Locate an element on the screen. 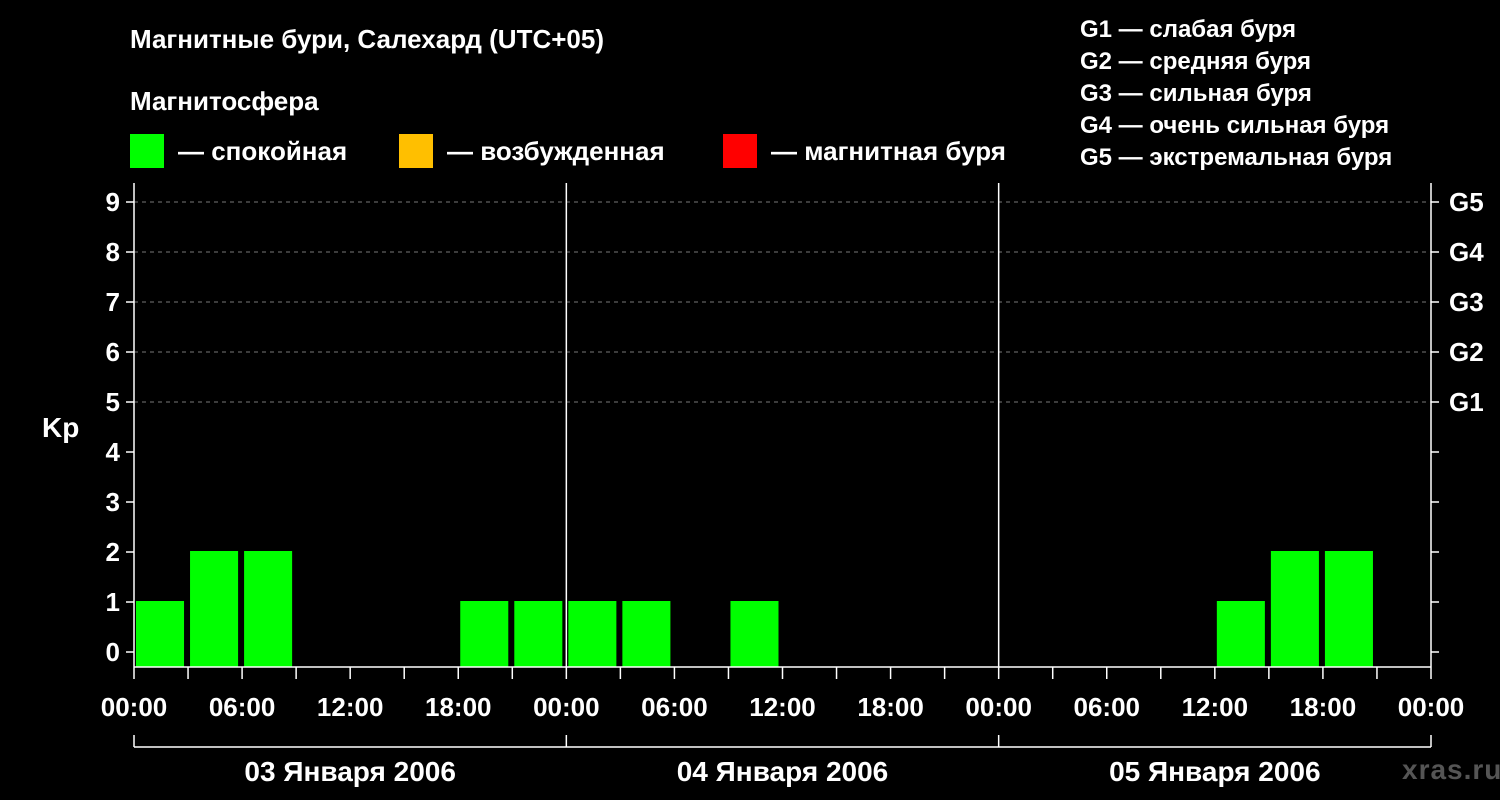 The image size is (1500, 800). day-label: 04 Января 2006 is located at coordinates (783, 771).